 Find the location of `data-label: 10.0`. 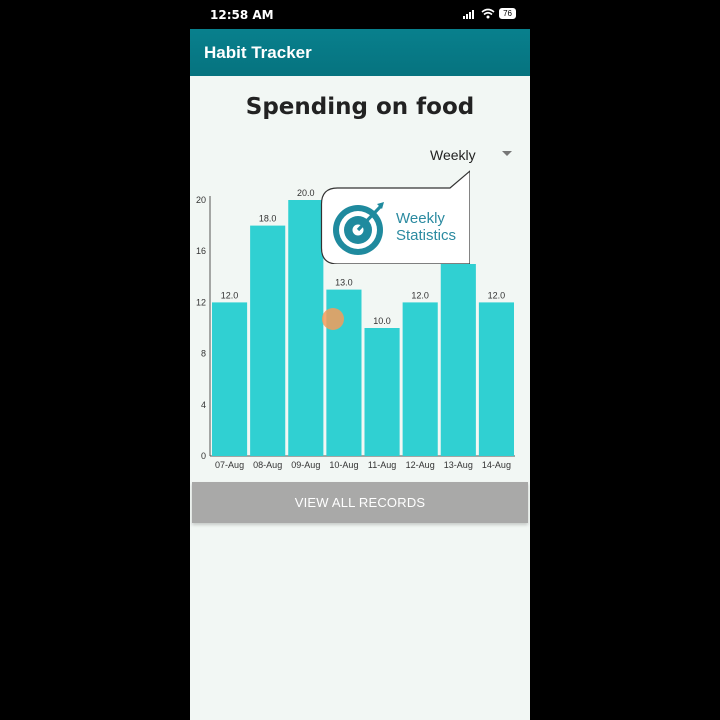

data-label: 10.0 is located at coordinates (382, 321).